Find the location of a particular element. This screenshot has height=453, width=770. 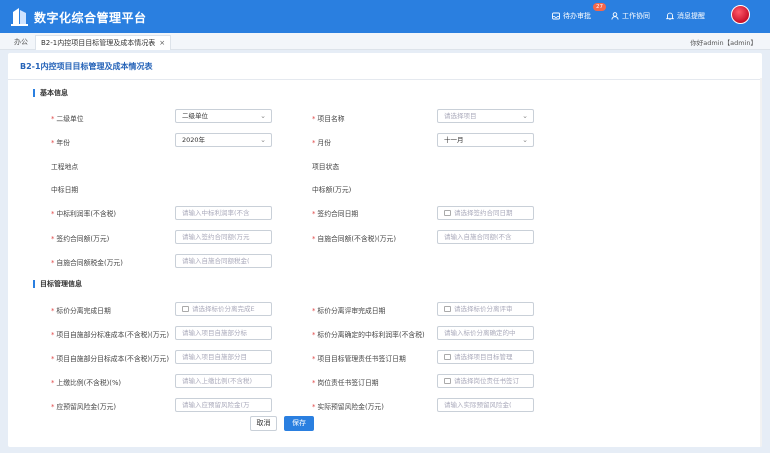

project-label: * 项目名称 is located at coordinates (328, 119).